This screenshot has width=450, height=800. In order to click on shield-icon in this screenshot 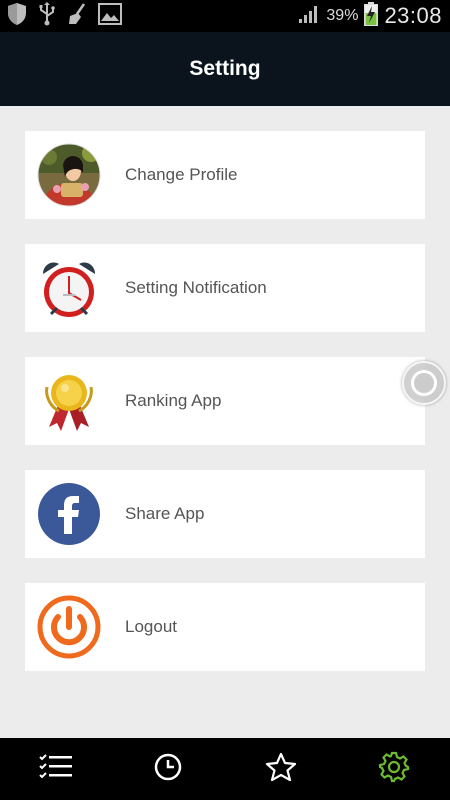, I will do `click(17, 16)`.